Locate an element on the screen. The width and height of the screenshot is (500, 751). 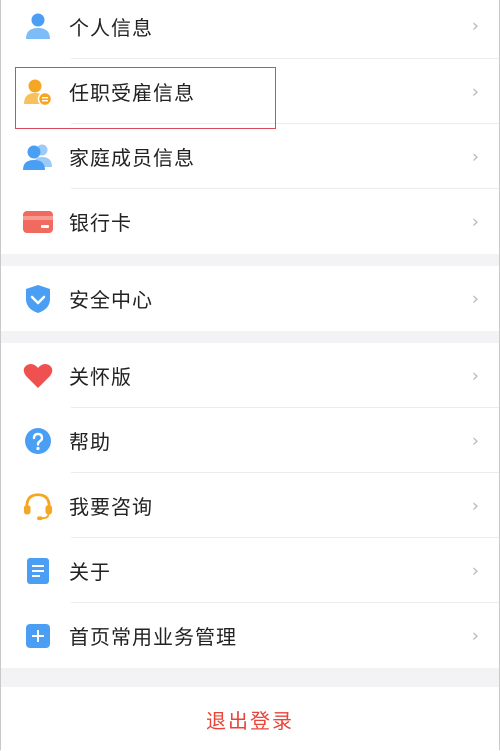
menu-item-security-center: 安全中心 › is located at coordinates (250, 298).